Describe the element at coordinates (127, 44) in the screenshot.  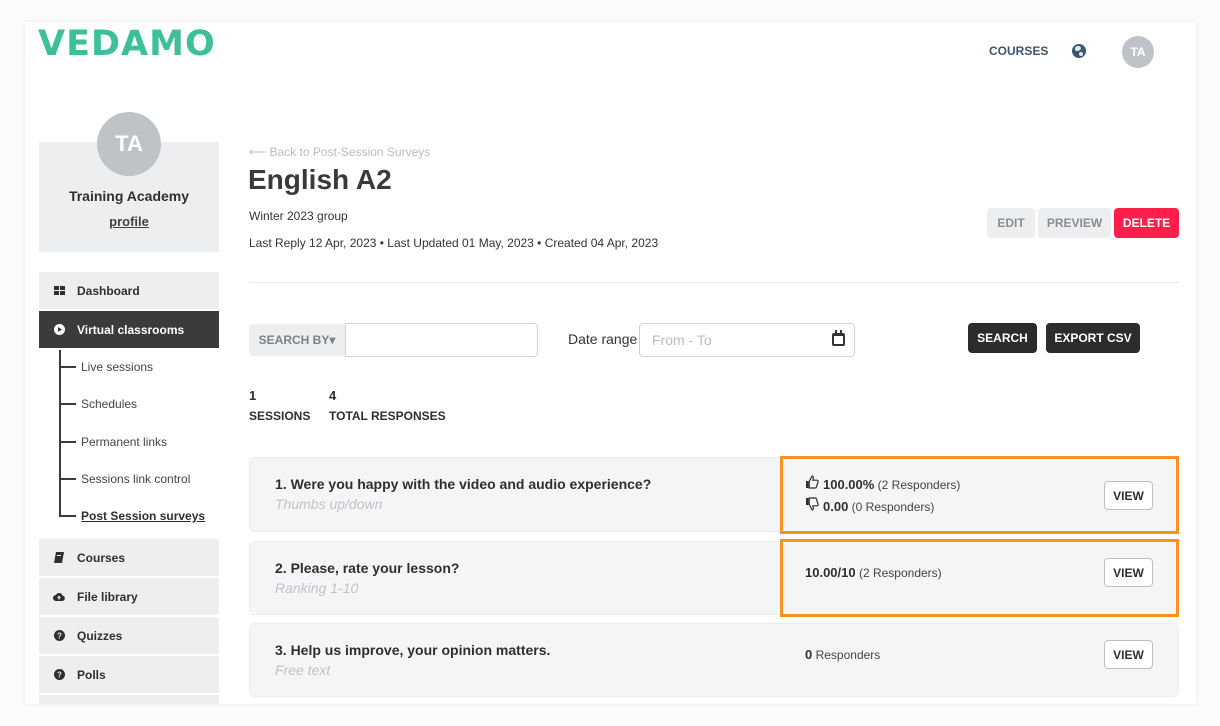
I see `vedamo-logo: VEDAMO` at that location.